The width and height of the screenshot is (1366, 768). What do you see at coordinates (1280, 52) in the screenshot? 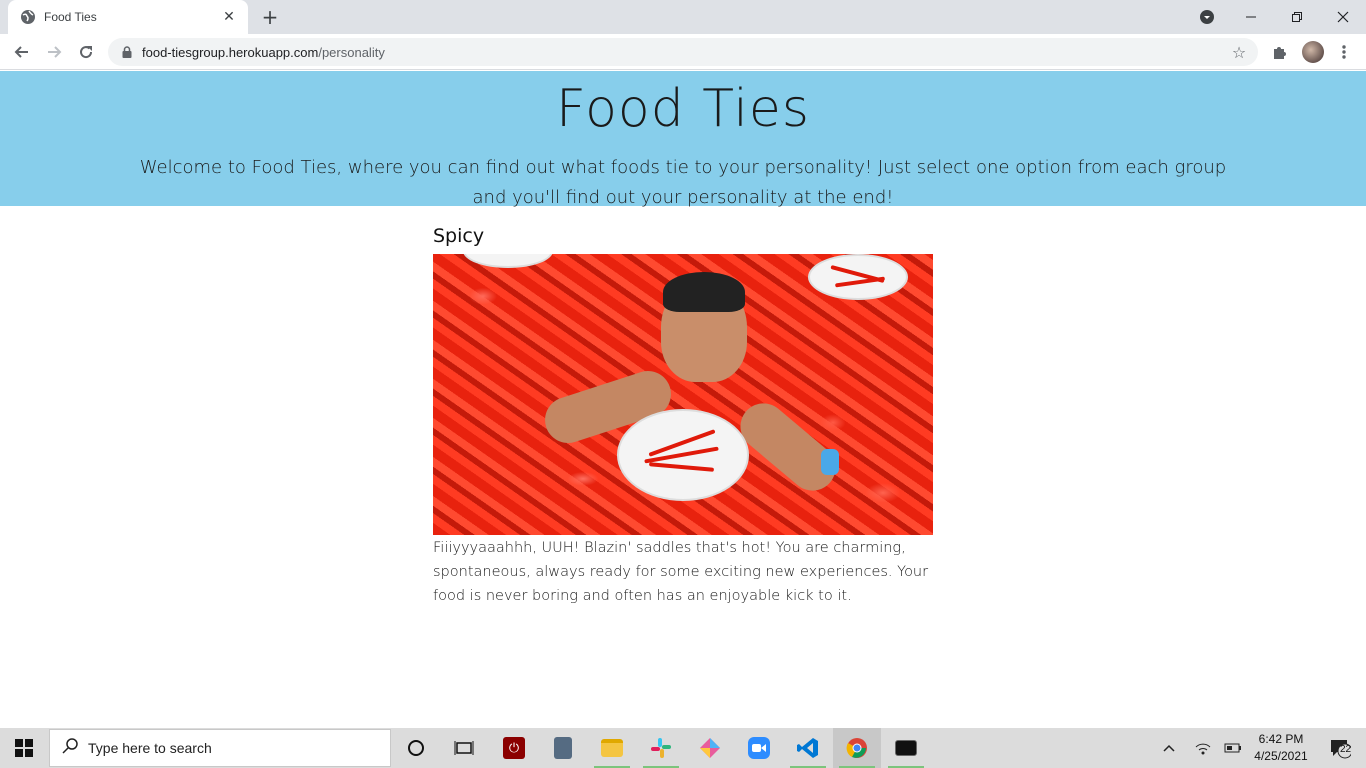
I see `extensions-puzzle-icon` at bounding box center [1280, 52].